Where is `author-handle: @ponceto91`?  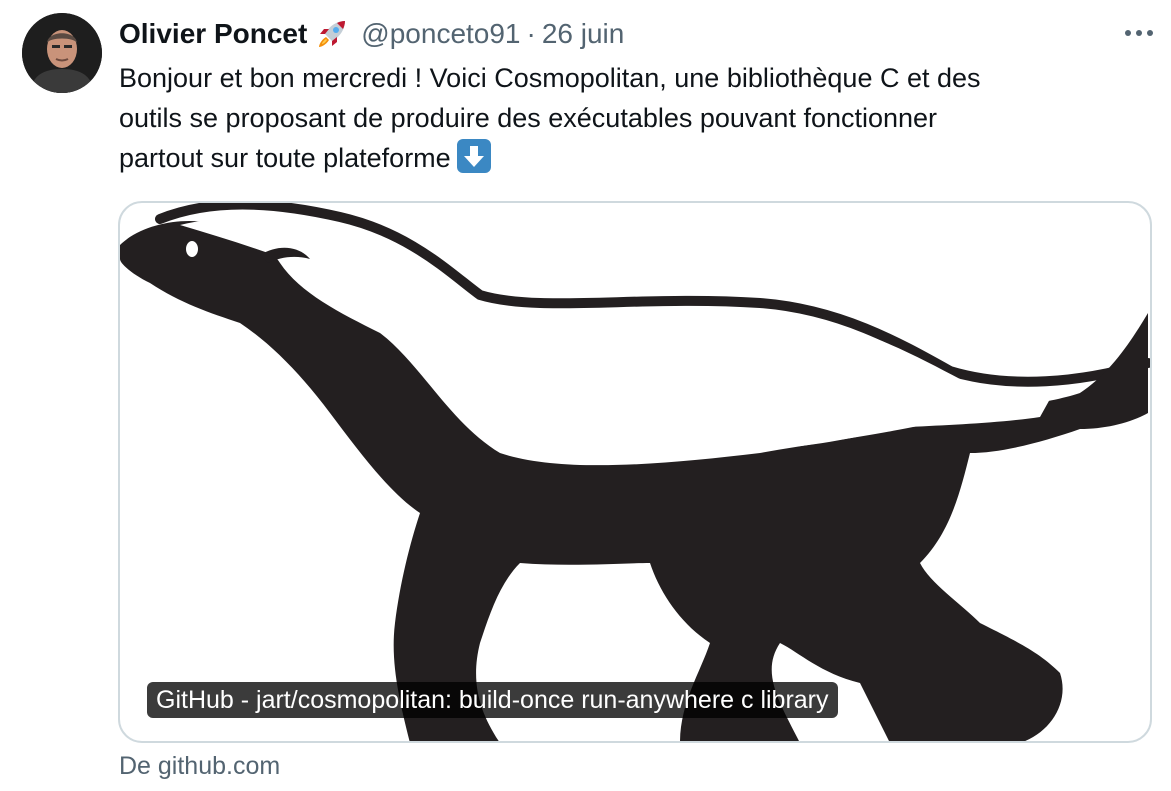 author-handle: @ponceto91 is located at coordinates (440, 34).